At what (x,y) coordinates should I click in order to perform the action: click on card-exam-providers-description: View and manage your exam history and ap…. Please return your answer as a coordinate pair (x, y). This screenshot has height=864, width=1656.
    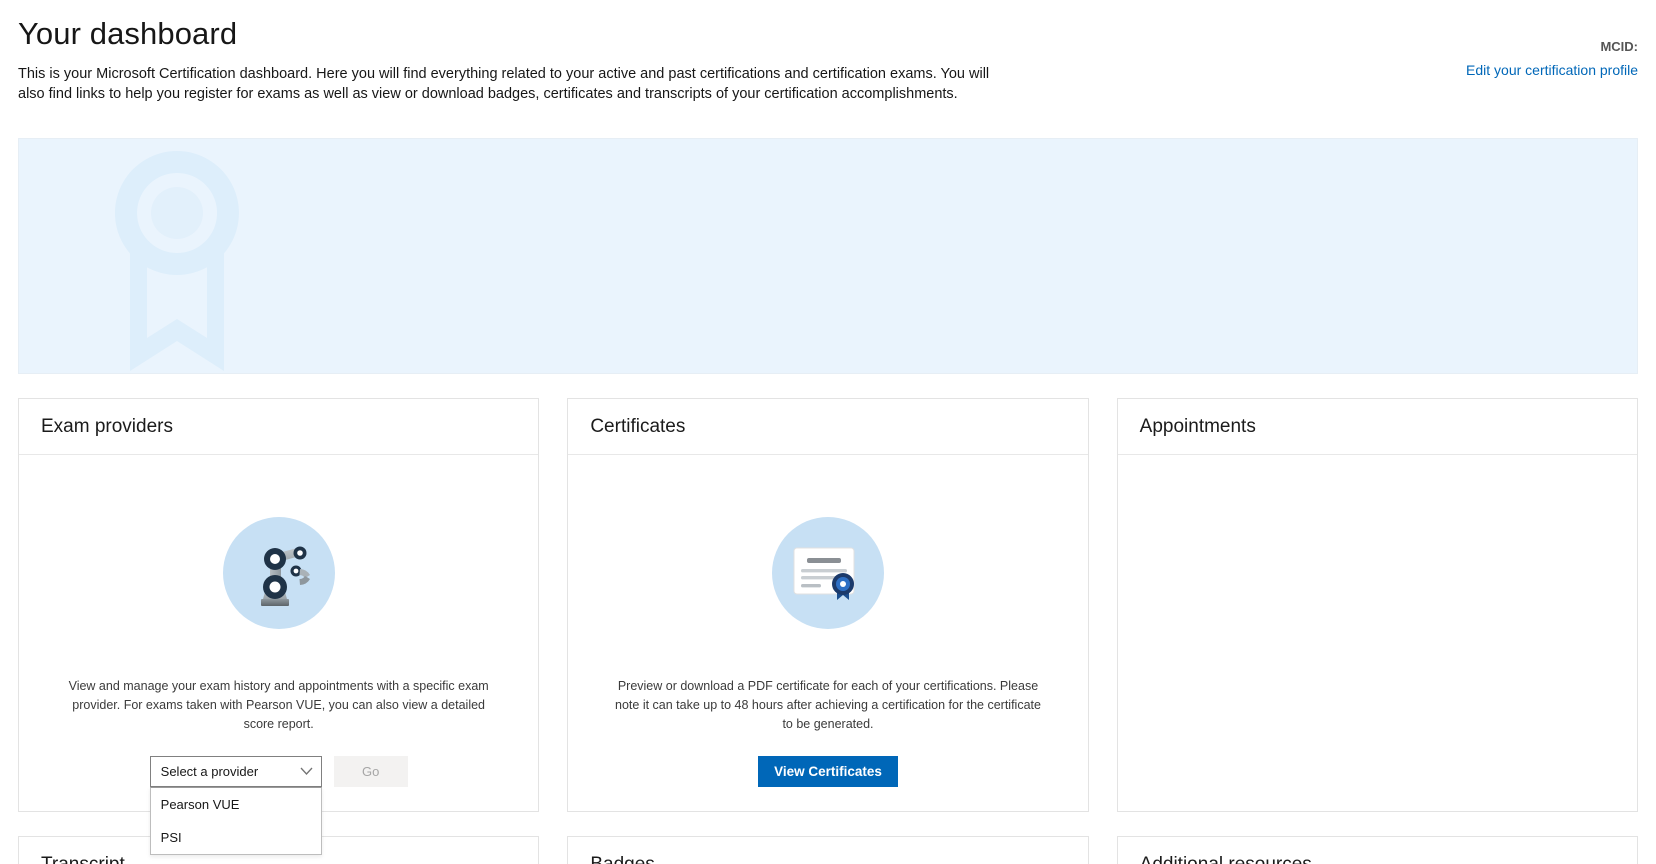
    Looking at the image, I should click on (278, 705).